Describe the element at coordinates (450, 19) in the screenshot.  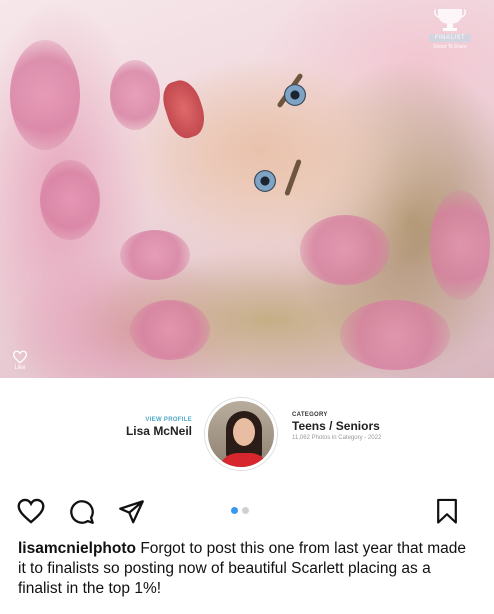
I see `trophy-icon` at that location.